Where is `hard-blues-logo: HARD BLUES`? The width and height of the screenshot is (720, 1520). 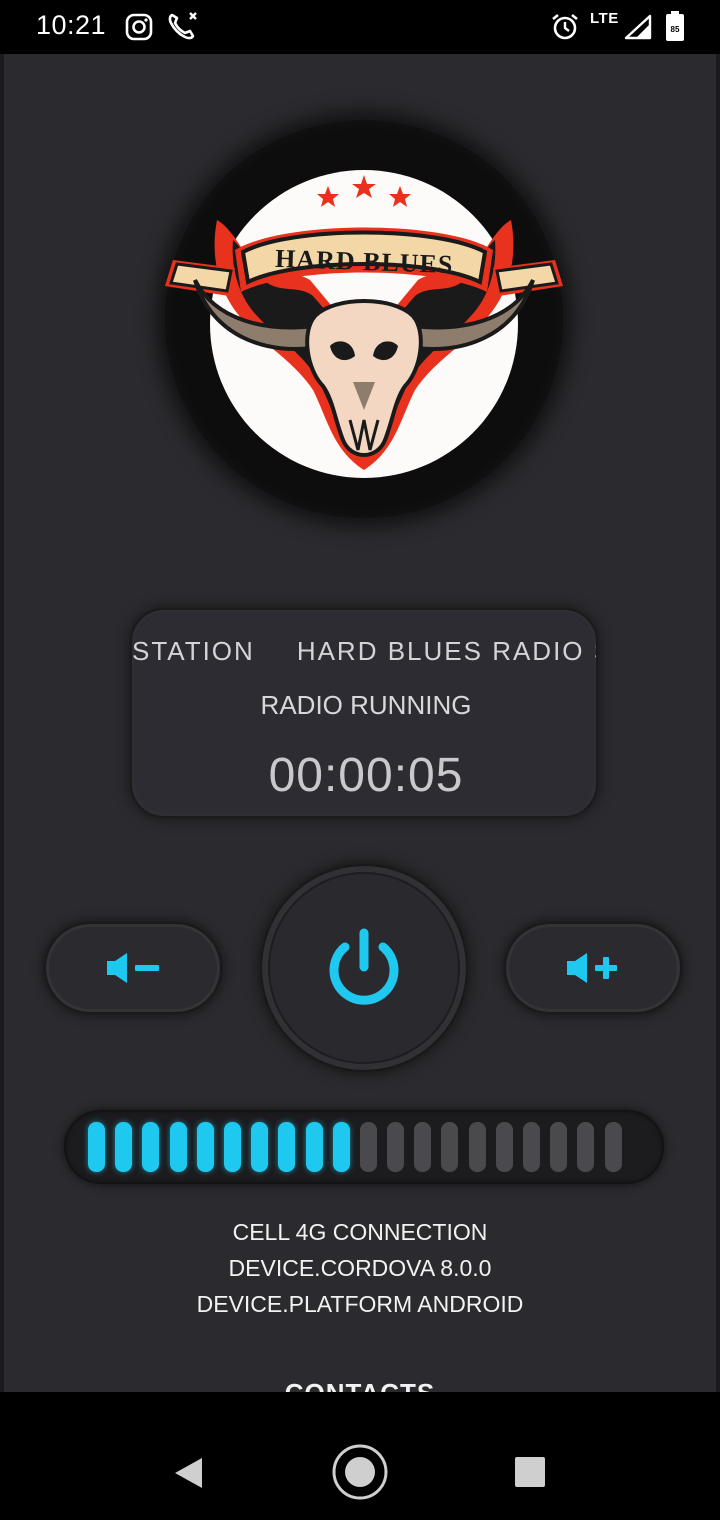 hard-blues-logo: HARD BLUES is located at coordinates (364, 324).